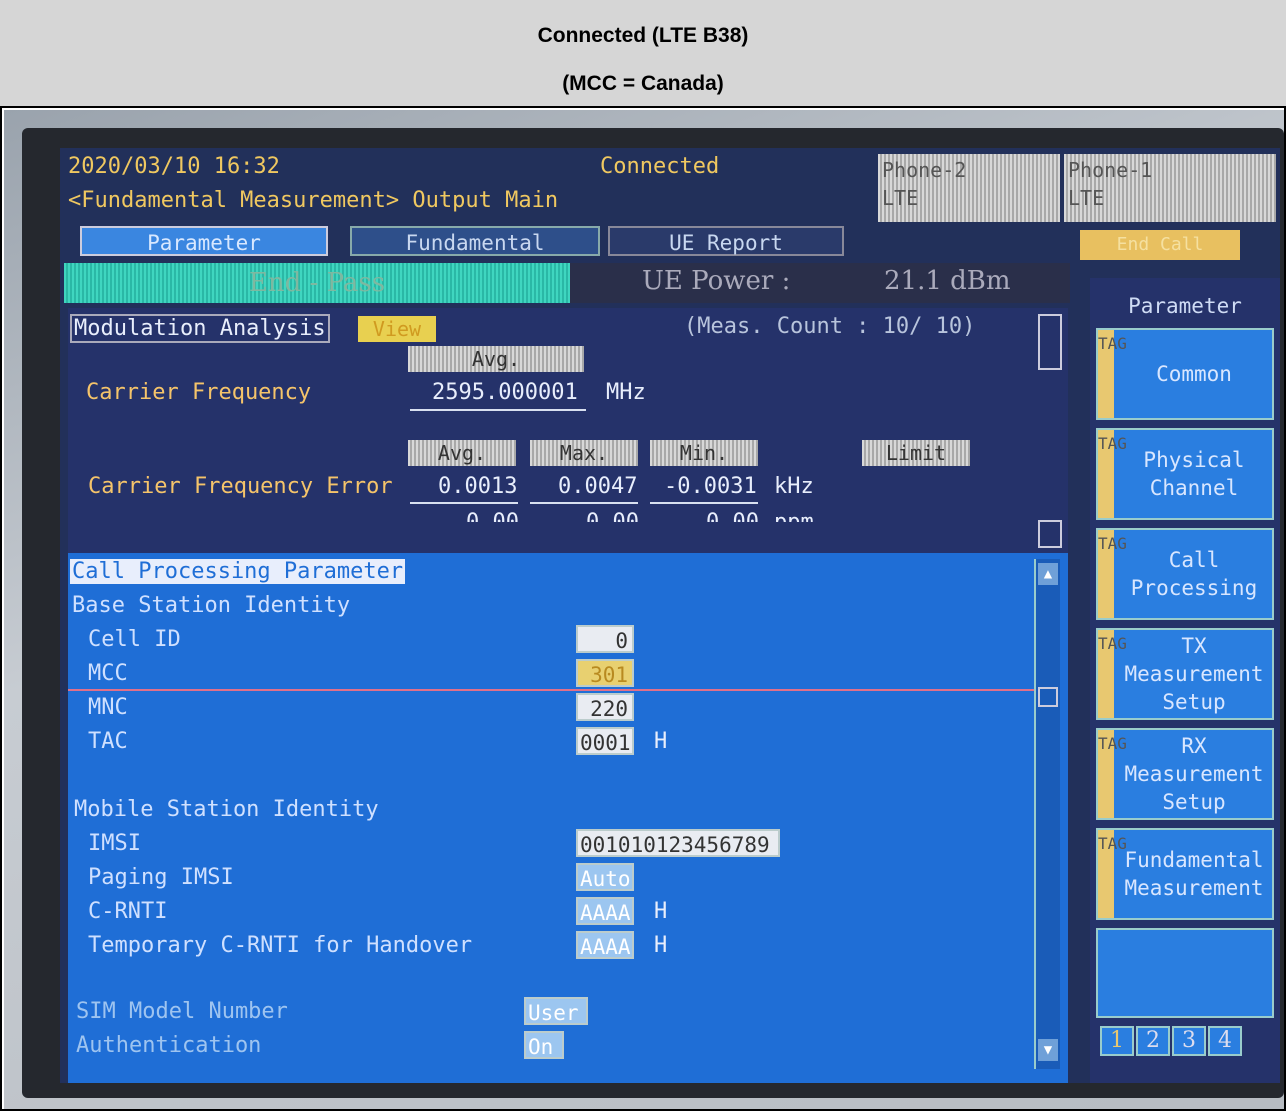 This screenshot has height=1111, width=1286. What do you see at coordinates (605, 945) in the screenshot?
I see `temporary-c-rnti-field: AAAA` at bounding box center [605, 945].